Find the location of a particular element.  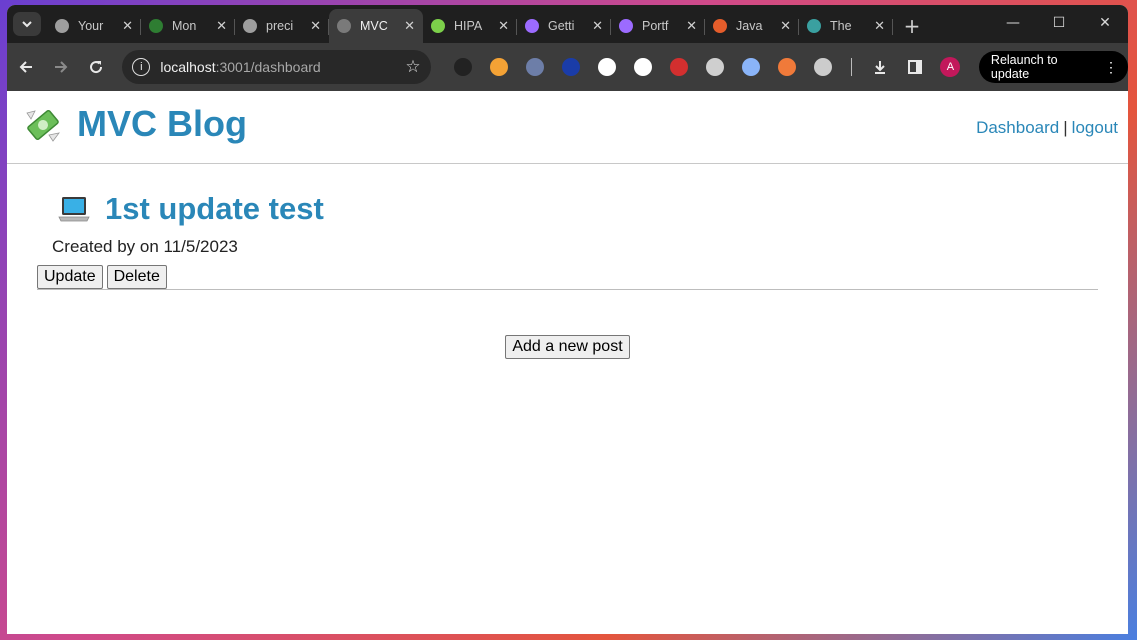

tab-separator is located at coordinates (892, 27).